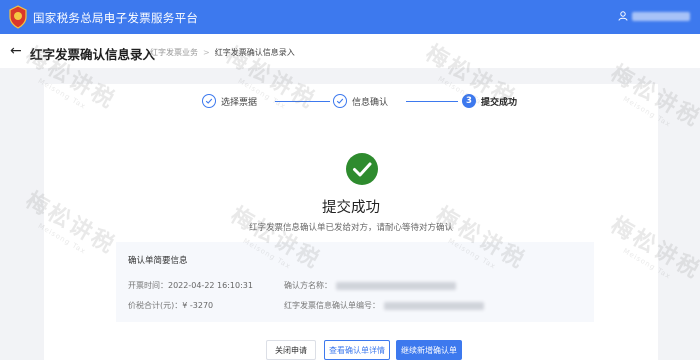 This screenshot has height=360, width=700. What do you see at coordinates (661, 16) in the screenshot?
I see `user-name-redacted` at bounding box center [661, 16].